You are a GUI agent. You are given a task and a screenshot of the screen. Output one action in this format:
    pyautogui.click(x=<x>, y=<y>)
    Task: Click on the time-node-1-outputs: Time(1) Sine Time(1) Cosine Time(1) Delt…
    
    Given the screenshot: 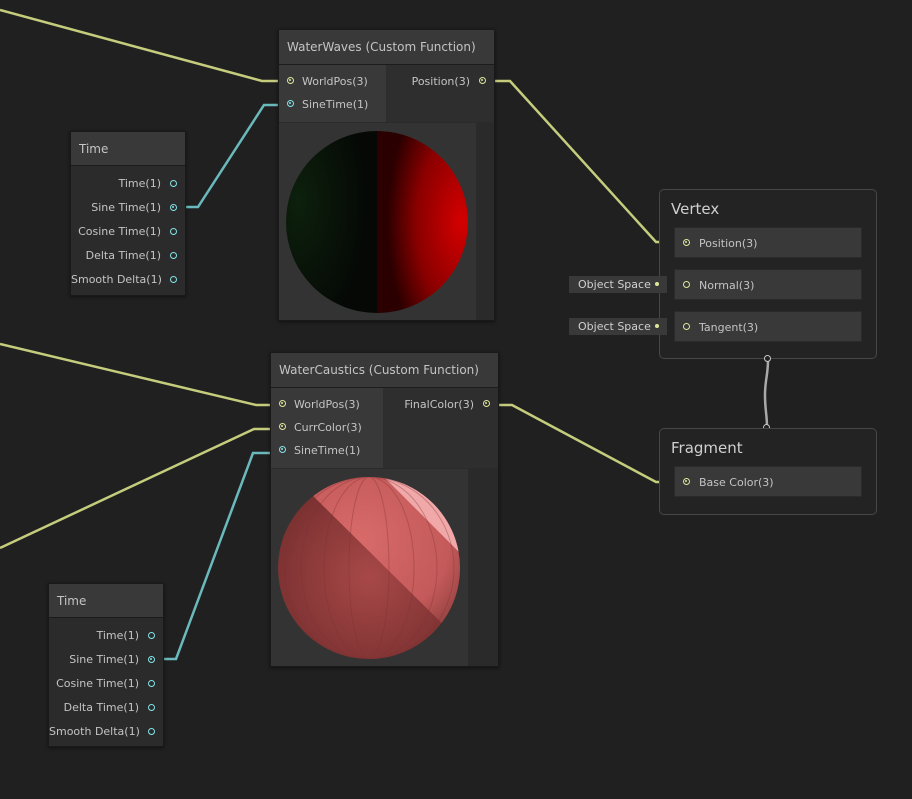 What is the action you would take?
    pyautogui.click(x=128, y=229)
    